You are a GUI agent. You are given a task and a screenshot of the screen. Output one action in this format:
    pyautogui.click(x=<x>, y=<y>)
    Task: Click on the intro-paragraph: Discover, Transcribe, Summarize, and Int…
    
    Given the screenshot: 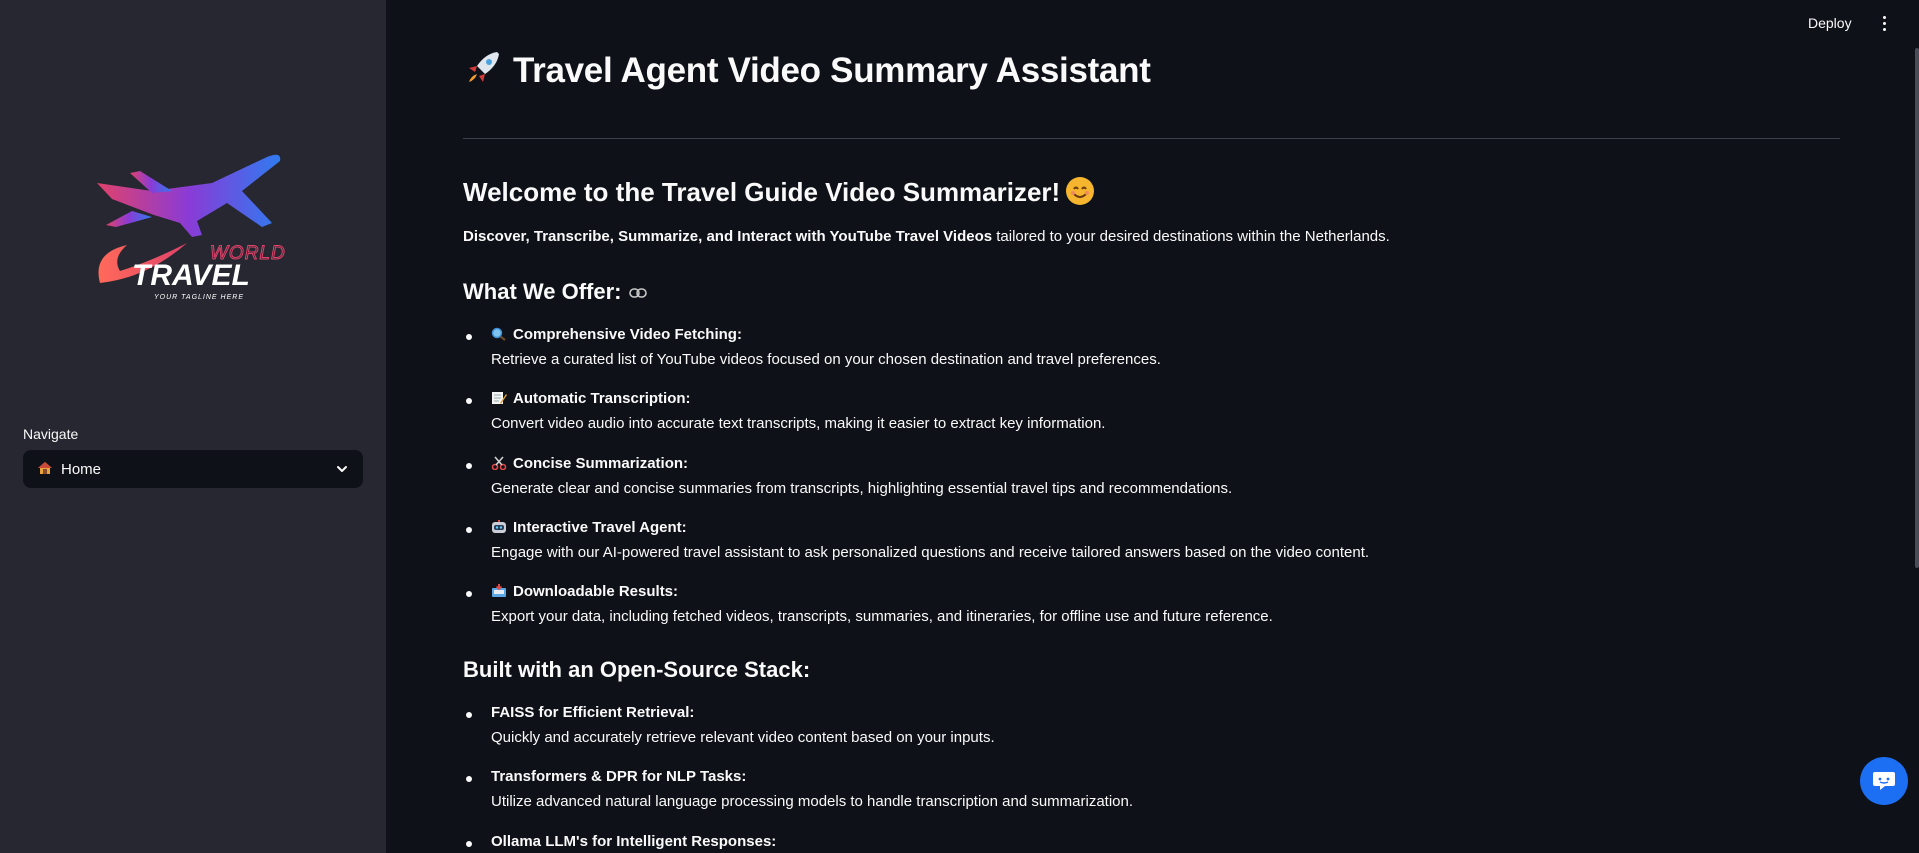 What is the action you would take?
    pyautogui.click(x=926, y=236)
    